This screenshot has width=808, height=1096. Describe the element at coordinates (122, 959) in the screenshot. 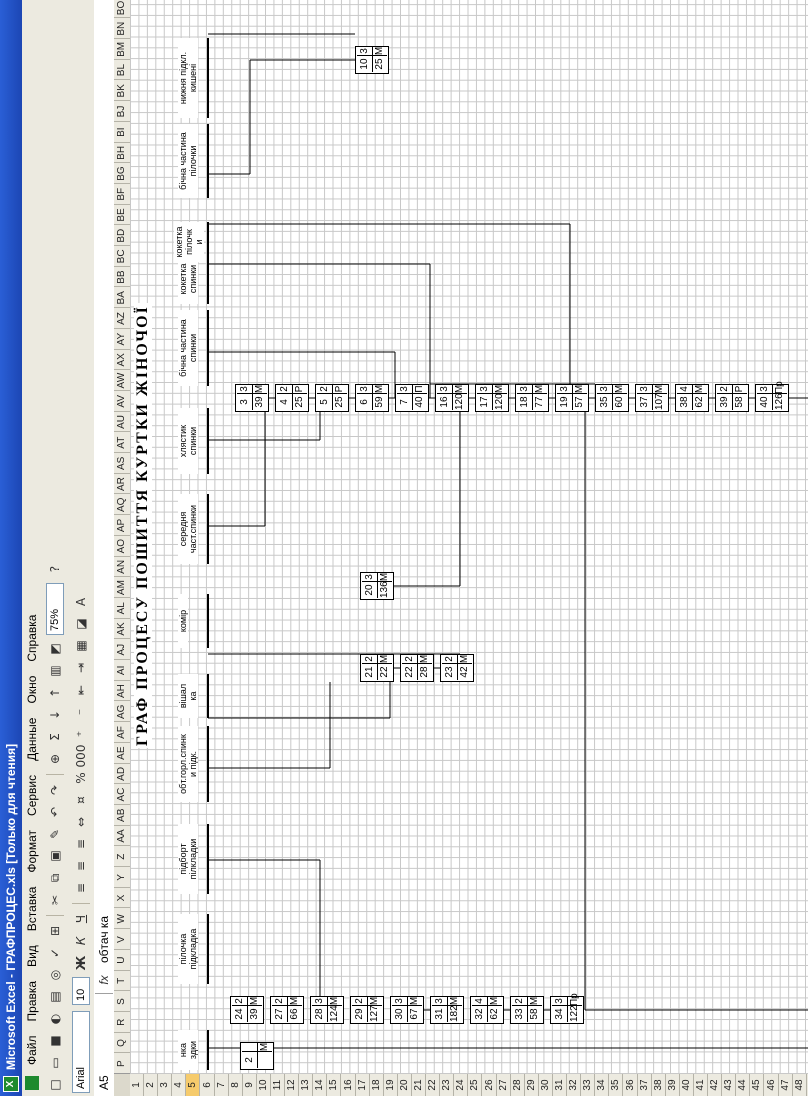

I see `column-header: U` at that location.